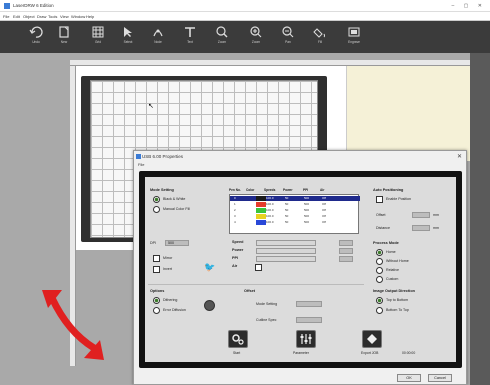 This screenshot has height=385, width=490. Describe the element at coordinates (237, 353) in the screenshot. I see `start-label: Start` at that location.